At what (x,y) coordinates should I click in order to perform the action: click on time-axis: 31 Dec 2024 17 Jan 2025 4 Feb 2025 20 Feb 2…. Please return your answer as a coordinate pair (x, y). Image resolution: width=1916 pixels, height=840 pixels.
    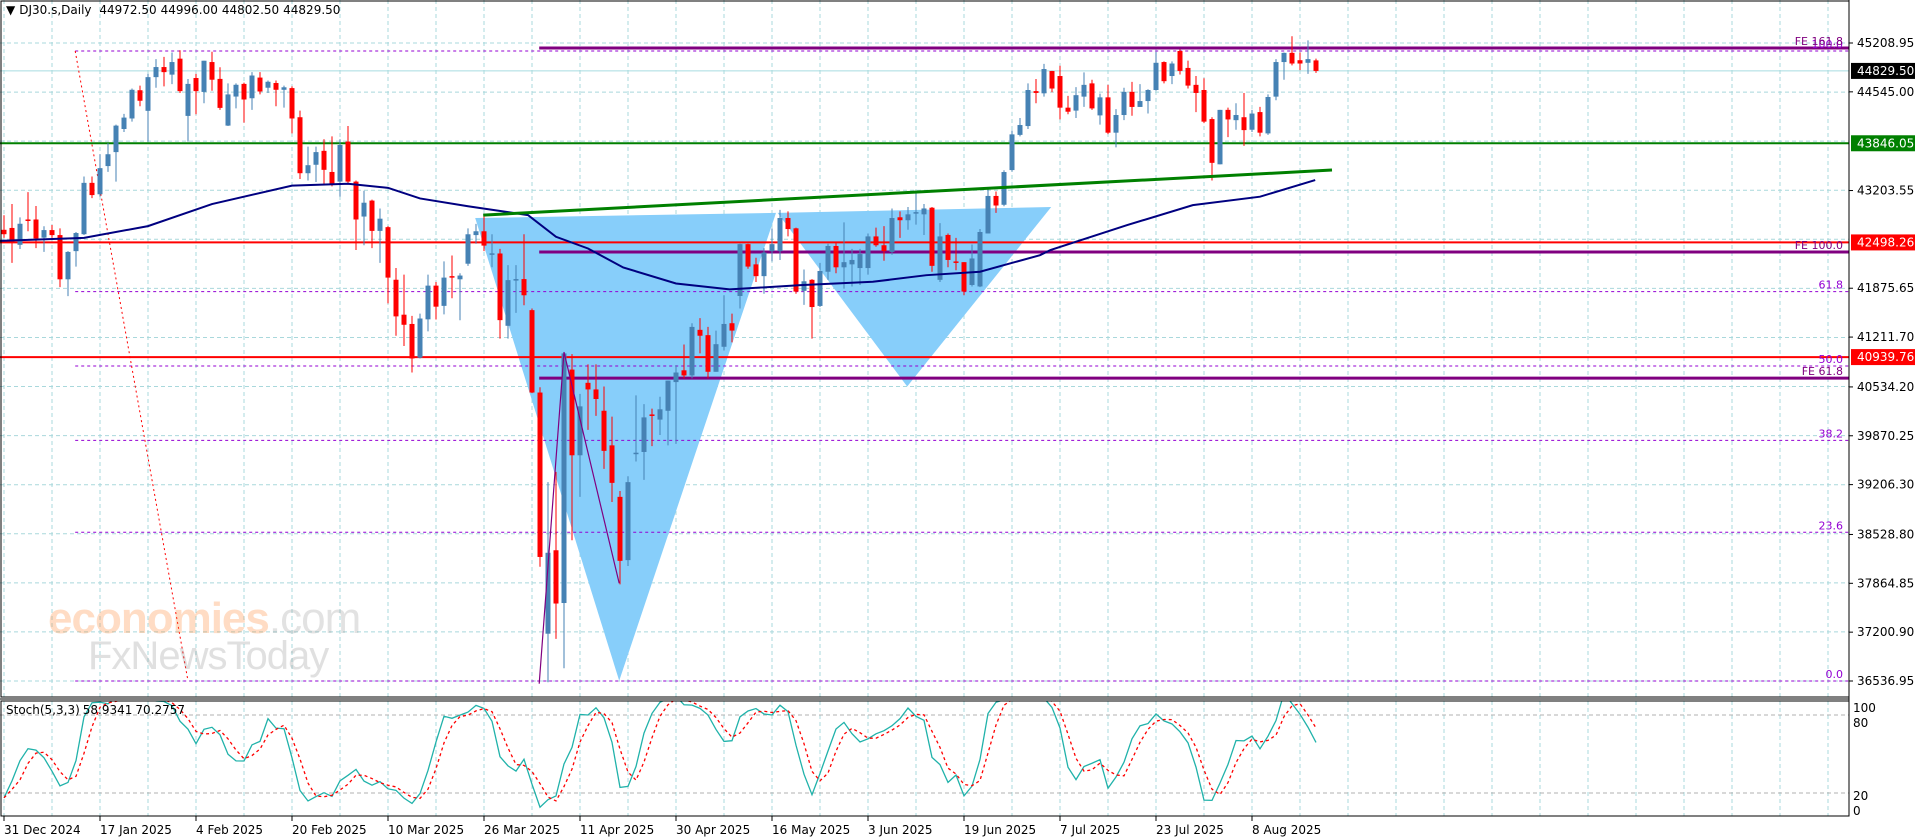
    Looking at the image, I should click on (662, 826).